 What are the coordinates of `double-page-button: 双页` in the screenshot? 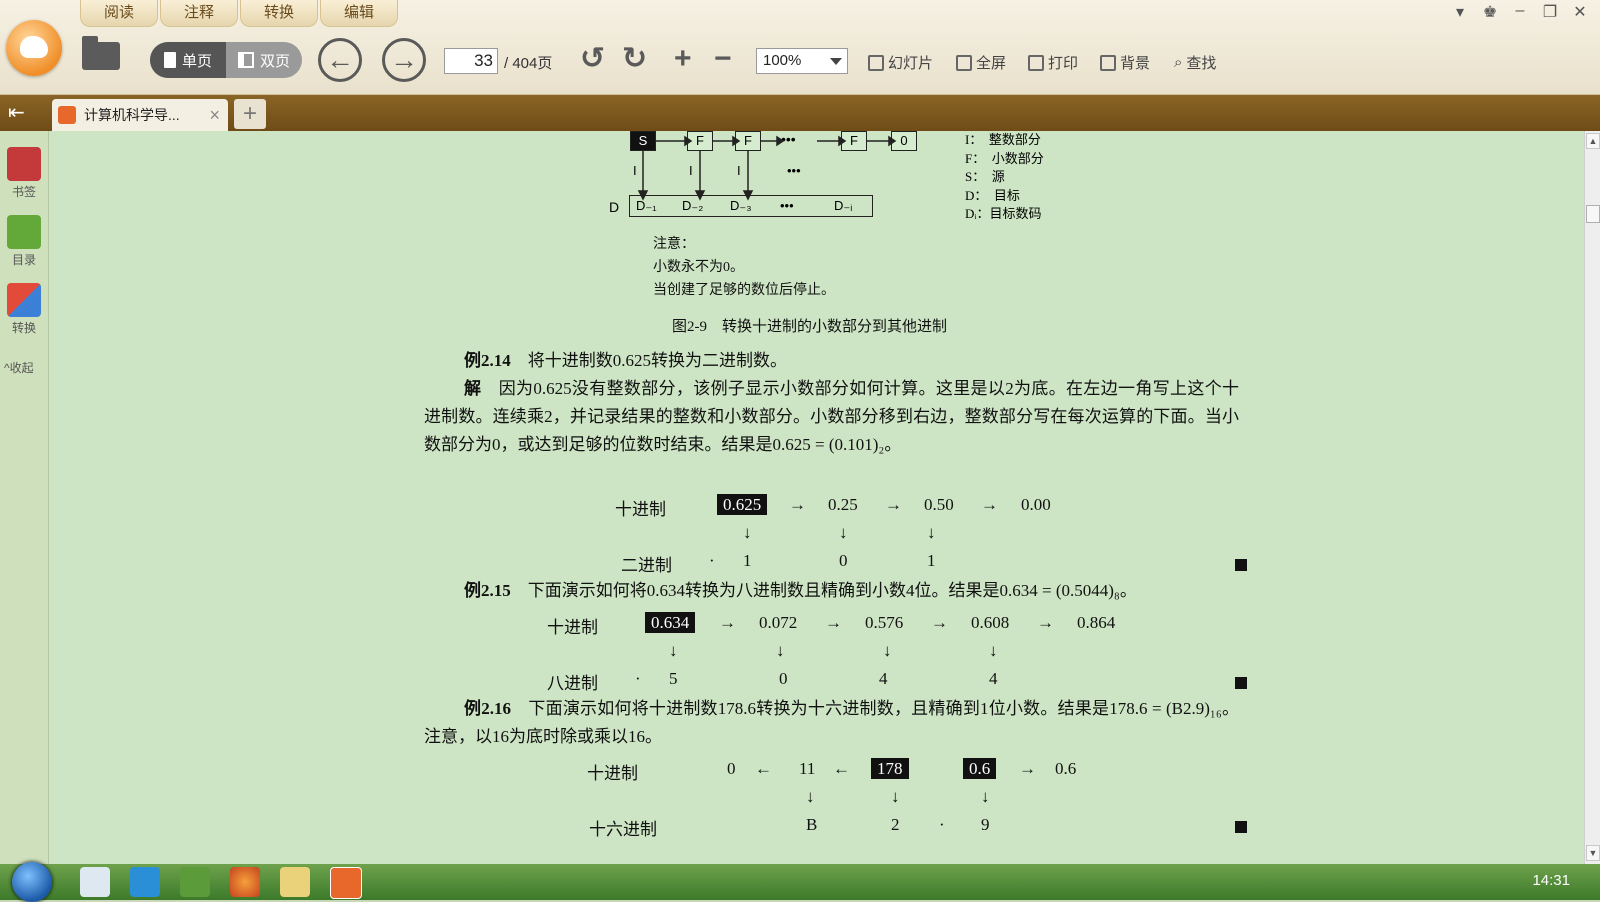 It's located at (264, 60).